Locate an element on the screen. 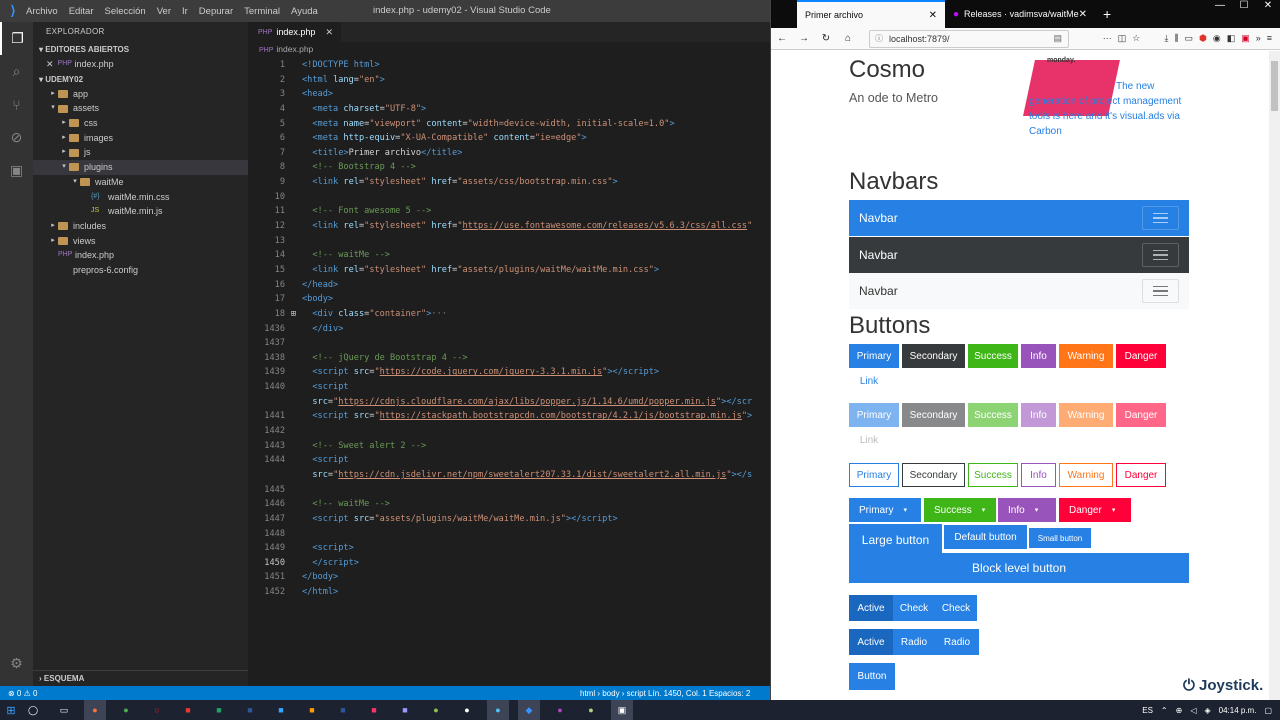  folder-icon: ▭ is located at coordinates (64, 710).